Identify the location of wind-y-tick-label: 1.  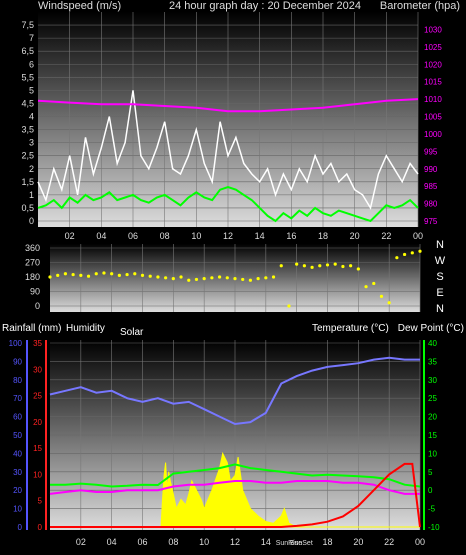
(31, 195).